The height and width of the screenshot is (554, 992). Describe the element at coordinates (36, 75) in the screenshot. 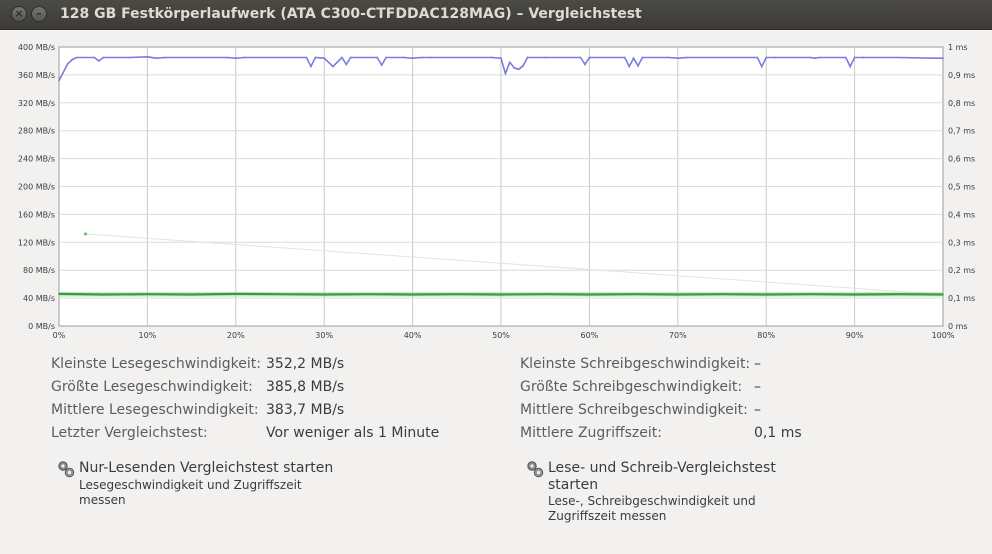

I see `y-left-tick-label: 360 MB/s` at that location.